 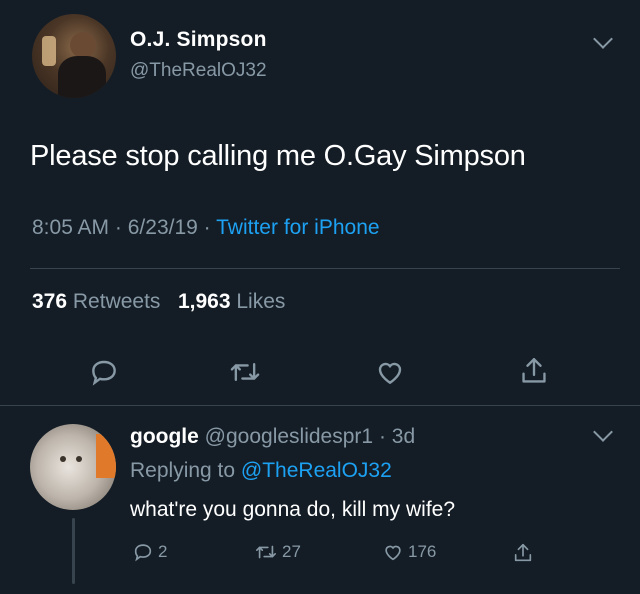 I want to click on avatar-lamp-detail, so click(x=49, y=51).